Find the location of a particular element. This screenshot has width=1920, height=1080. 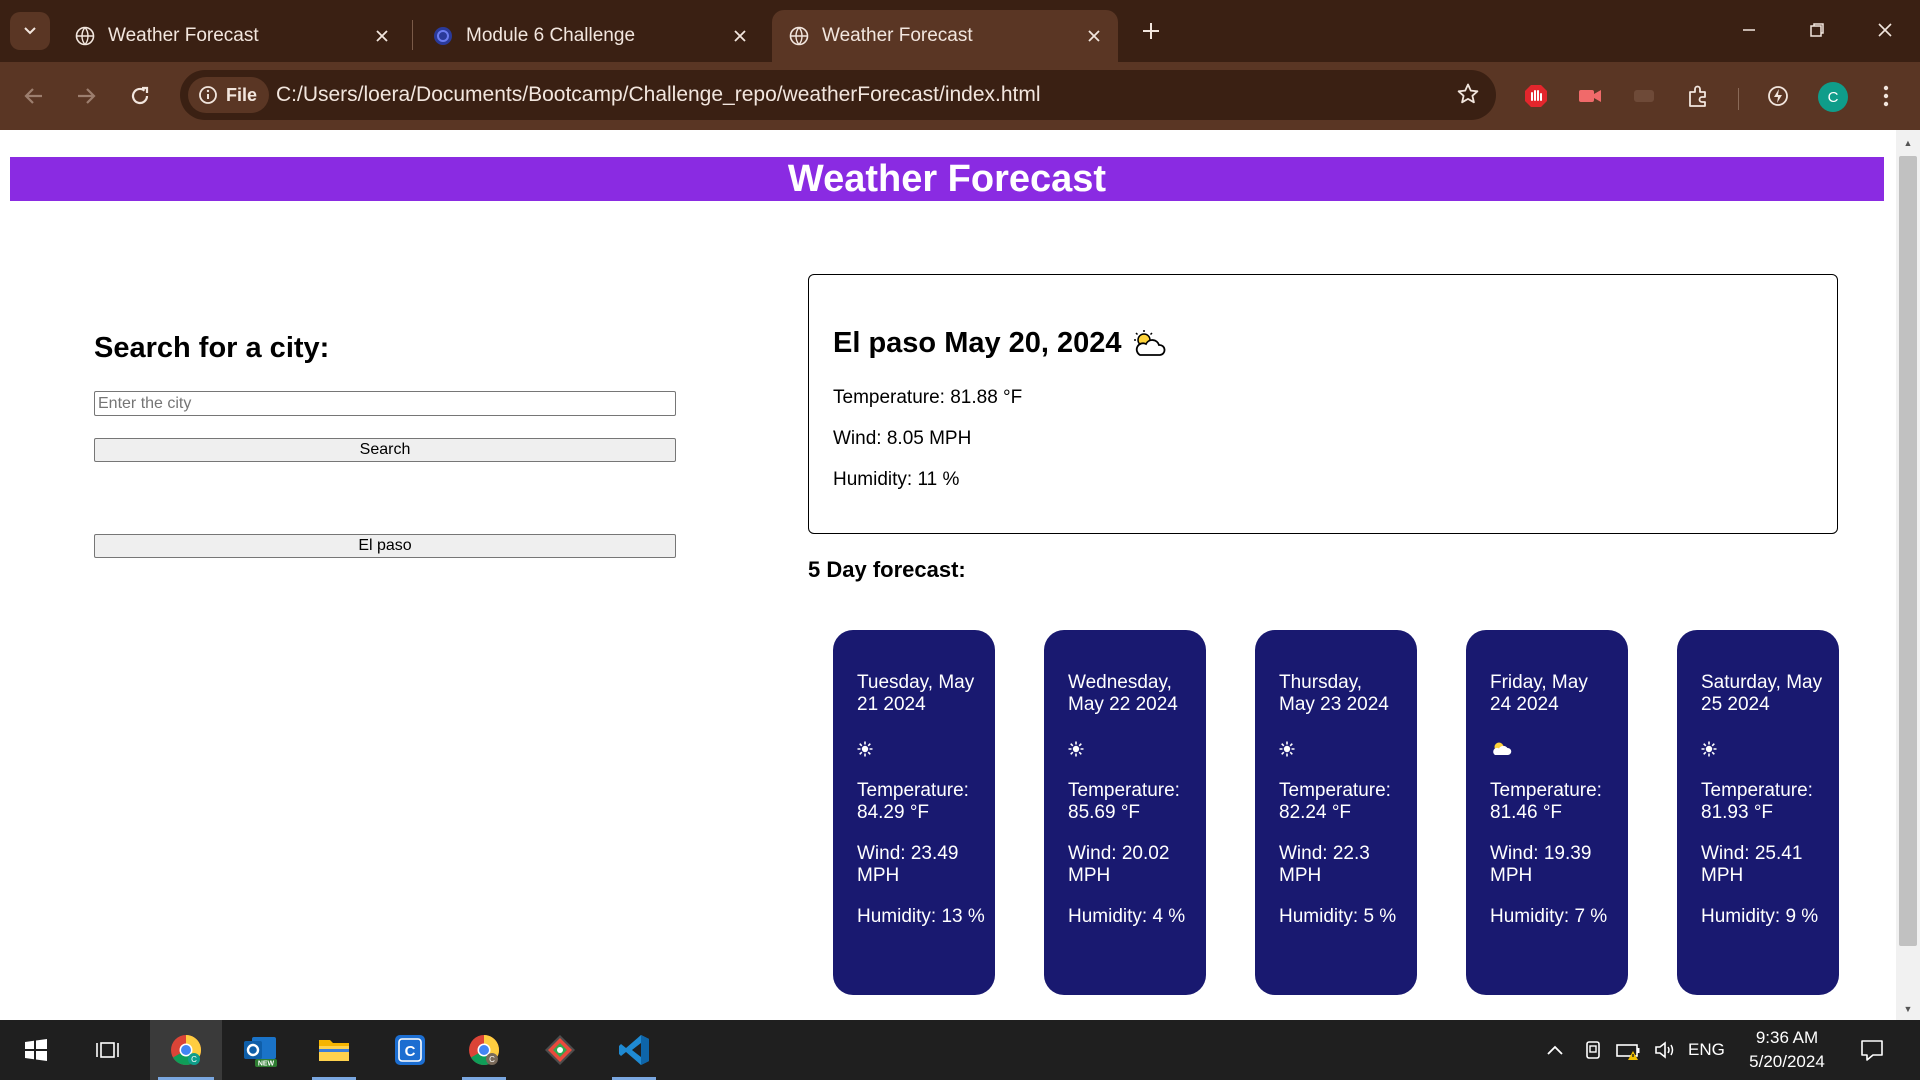

forecast-temperature: Temperature: 85.69 °F is located at coordinates (1124, 801).